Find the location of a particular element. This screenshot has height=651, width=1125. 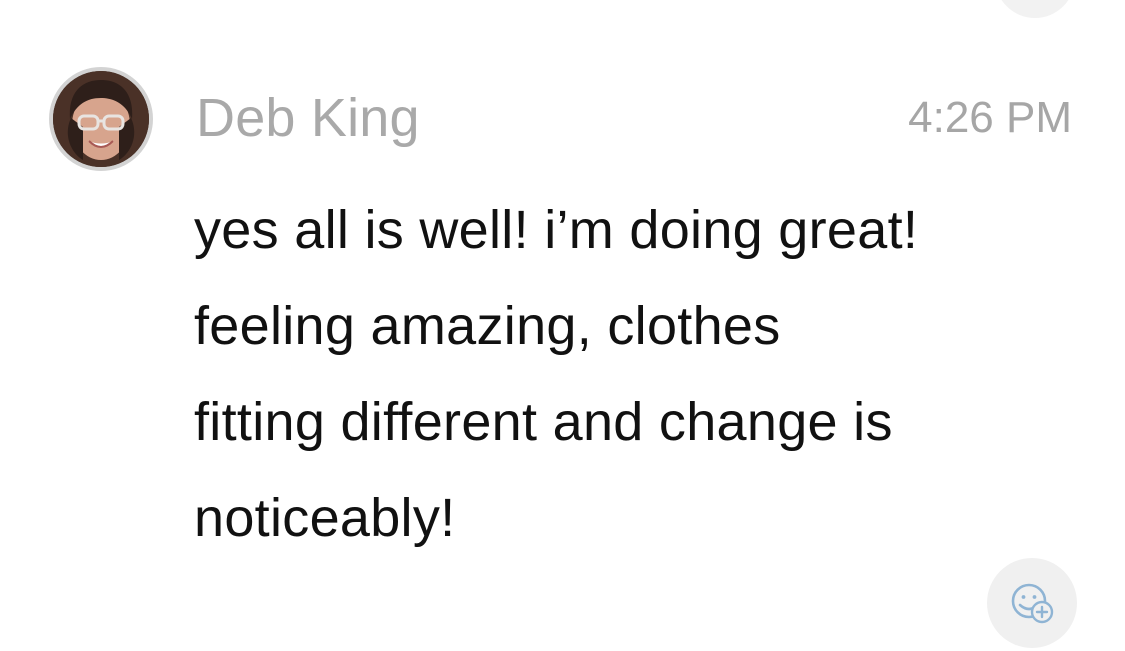

message-line: fitting different and change is is located at coordinates (543, 422).